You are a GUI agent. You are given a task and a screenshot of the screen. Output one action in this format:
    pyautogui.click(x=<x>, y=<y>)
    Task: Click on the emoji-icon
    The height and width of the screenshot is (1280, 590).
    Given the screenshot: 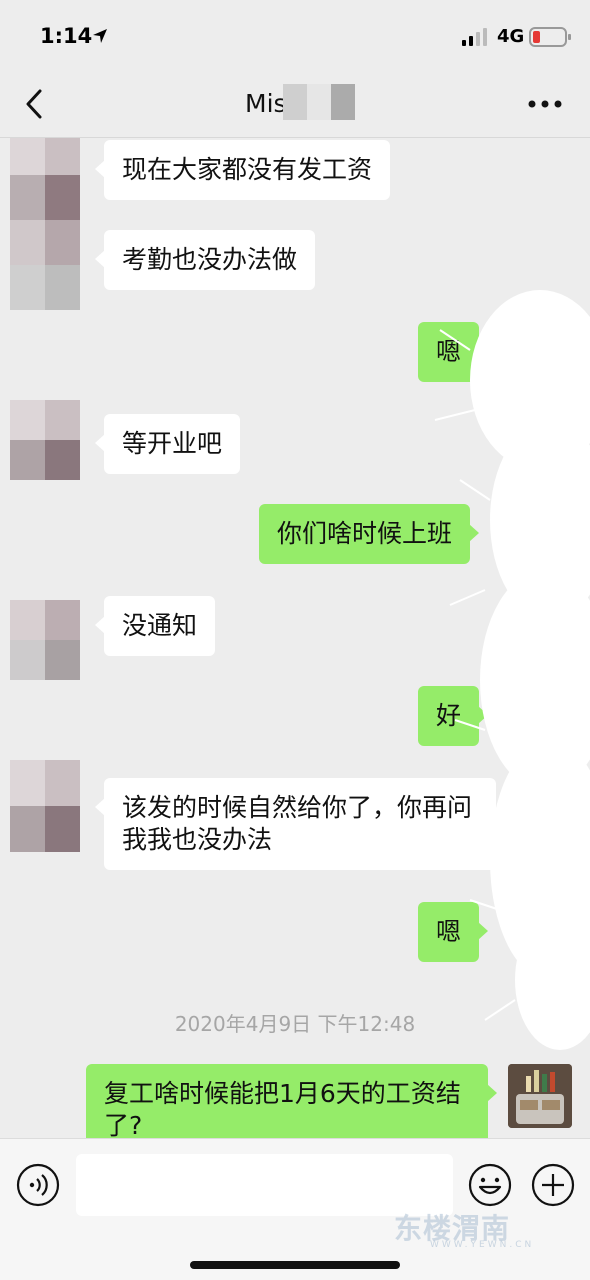 What is the action you would take?
    pyautogui.click(x=490, y=1185)
    